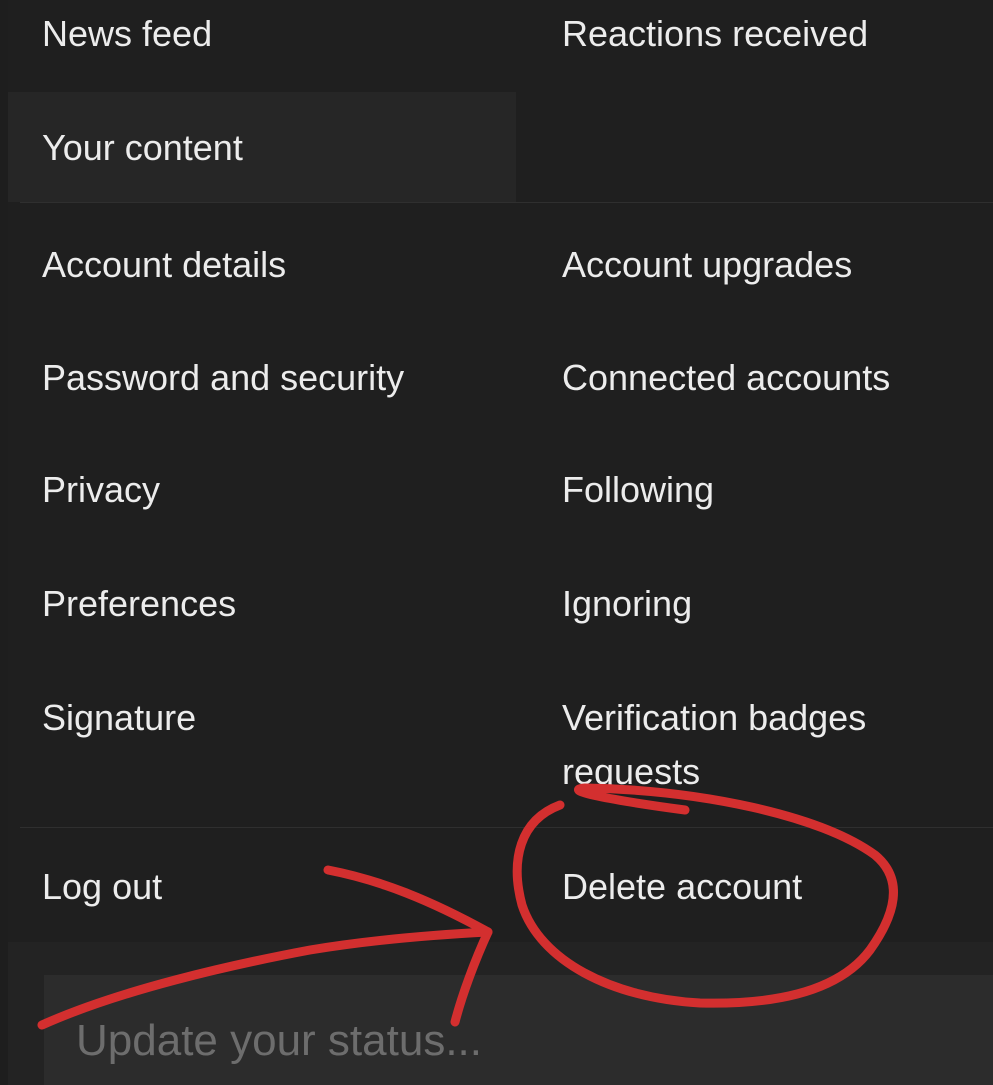  What do you see at coordinates (682, 887) in the screenshot?
I see `menu-item-delete-account: Delete account` at bounding box center [682, 887].